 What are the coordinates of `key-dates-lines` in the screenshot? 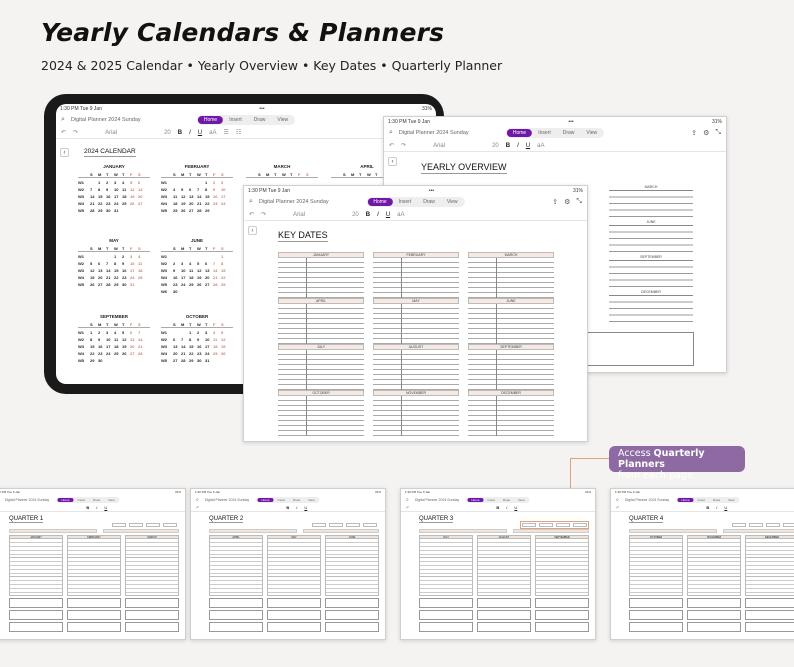 It's located at (416, 324).